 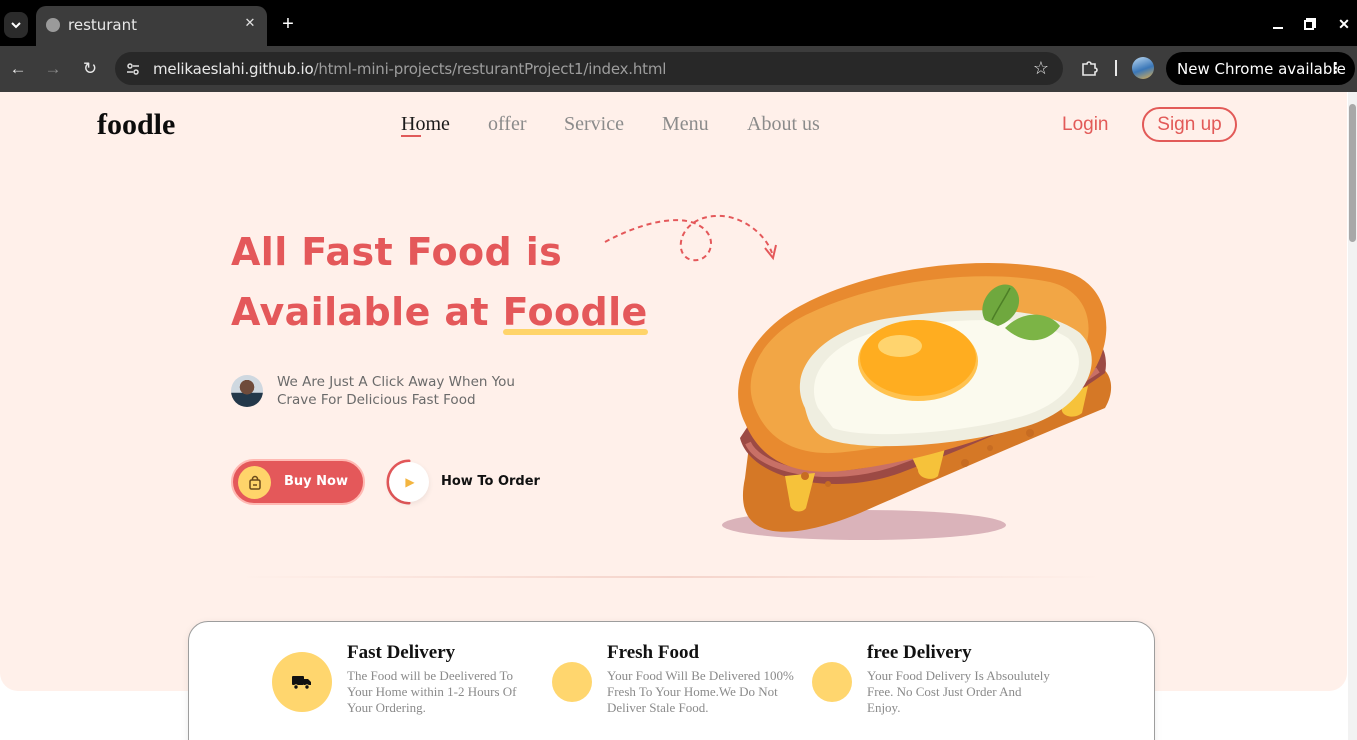 I want to click on url-host: melikaeslahi.github.io, so click(x=233, y=69).